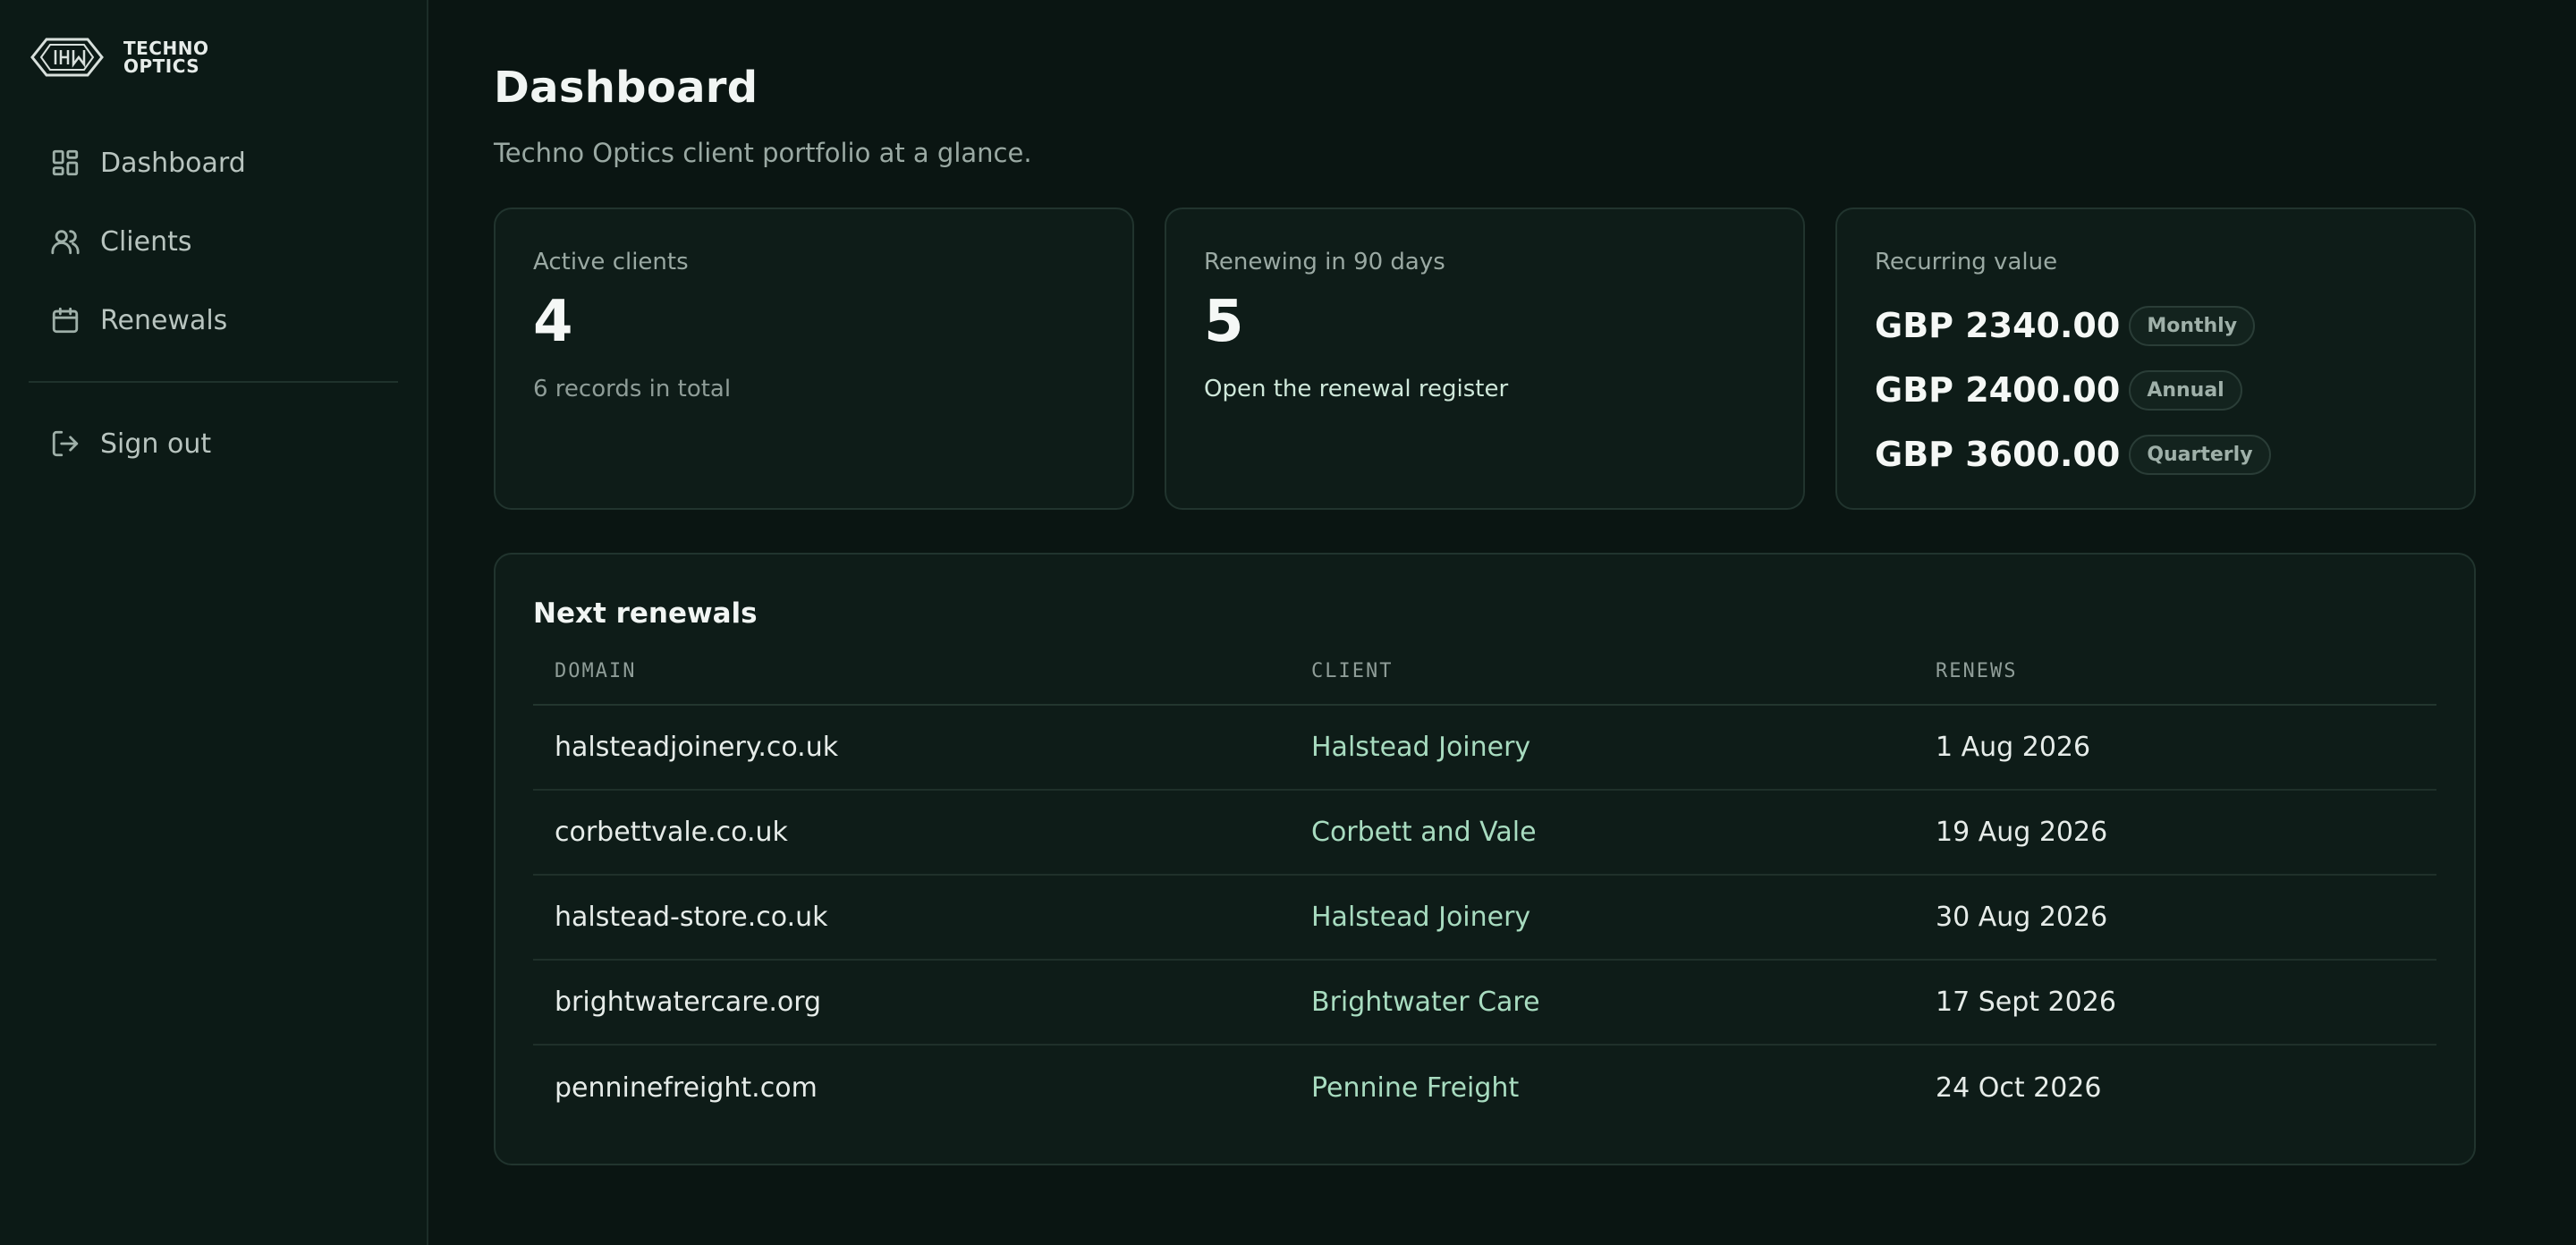  I want to click on period-badge: Monthly, so click(2192, 325).